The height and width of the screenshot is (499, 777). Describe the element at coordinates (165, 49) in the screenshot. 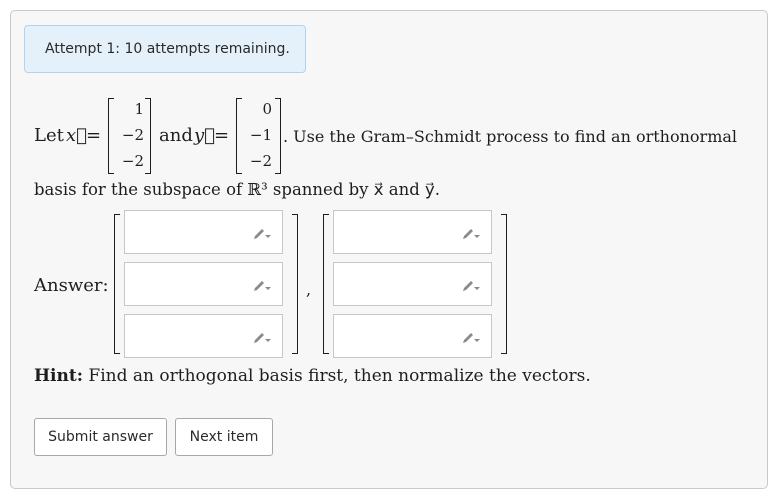

I see `attempt-banner: Attempt 1: 10 attempts remaining.` at that location.